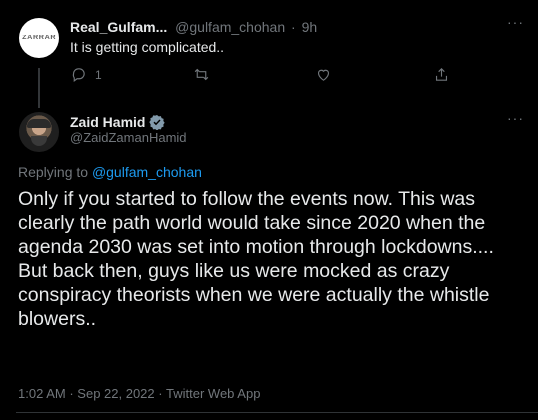  I want to click on retweet-icon, so click(201, 74).